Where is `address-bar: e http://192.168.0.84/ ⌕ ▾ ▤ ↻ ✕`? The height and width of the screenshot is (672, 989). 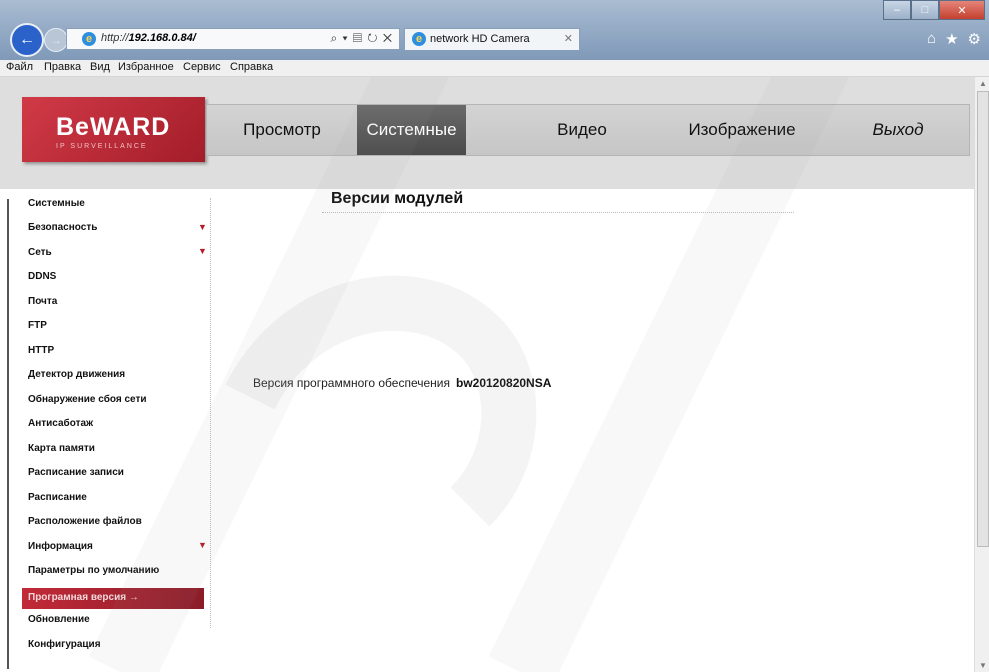
address-bar: e http://192.168.0.84/ ⌕ ▾ ▤ ↻ ✕ is located at coordinates (233, 39).